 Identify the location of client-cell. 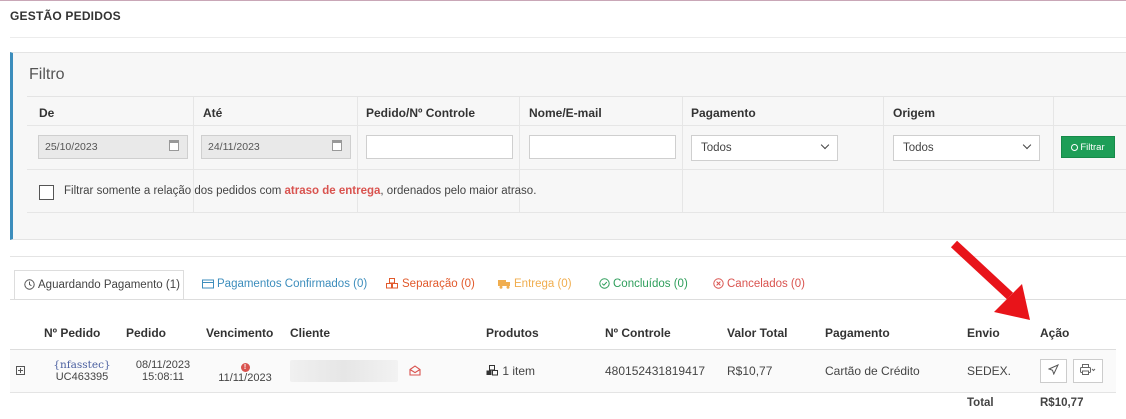
(382, 371).